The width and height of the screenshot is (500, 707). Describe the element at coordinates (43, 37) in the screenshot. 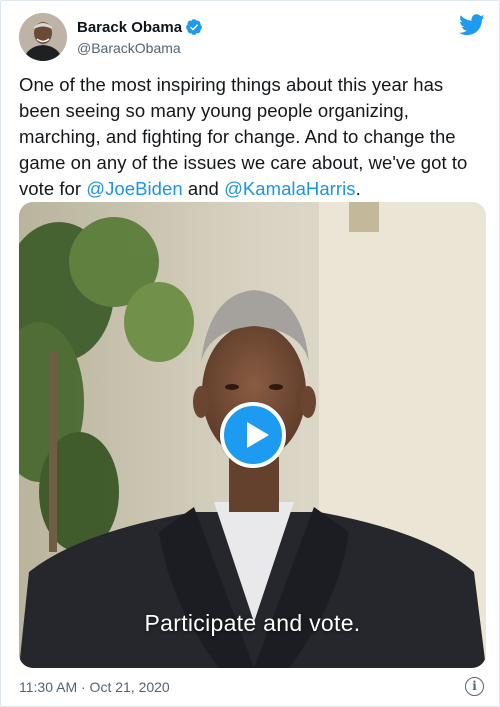

I see `avatar` at that location.